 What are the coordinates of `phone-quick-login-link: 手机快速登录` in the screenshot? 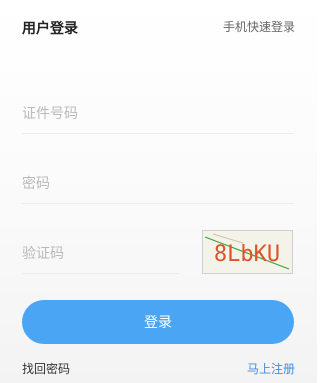 It's located at (259, 26).